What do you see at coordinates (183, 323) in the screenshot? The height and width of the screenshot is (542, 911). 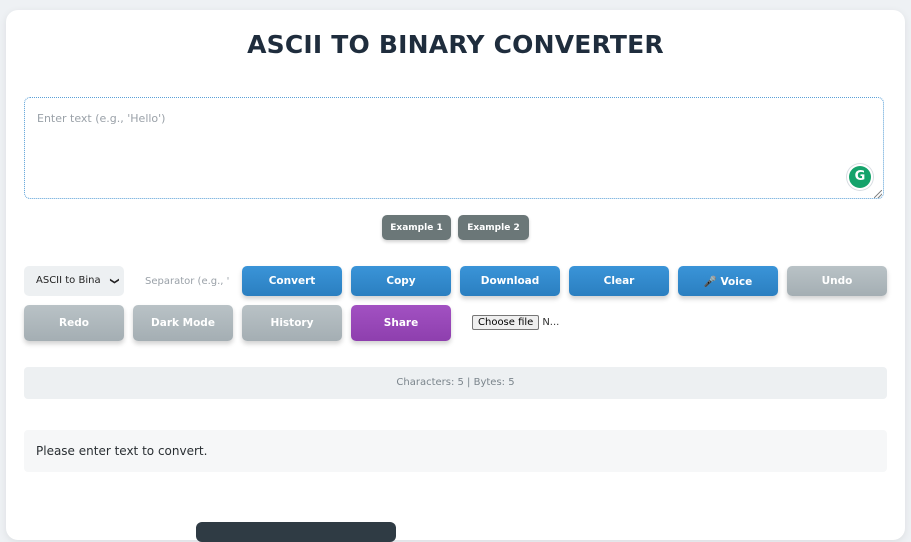 I see `dark-mode-button: Dark Mode` at bounding box center [183, 323].